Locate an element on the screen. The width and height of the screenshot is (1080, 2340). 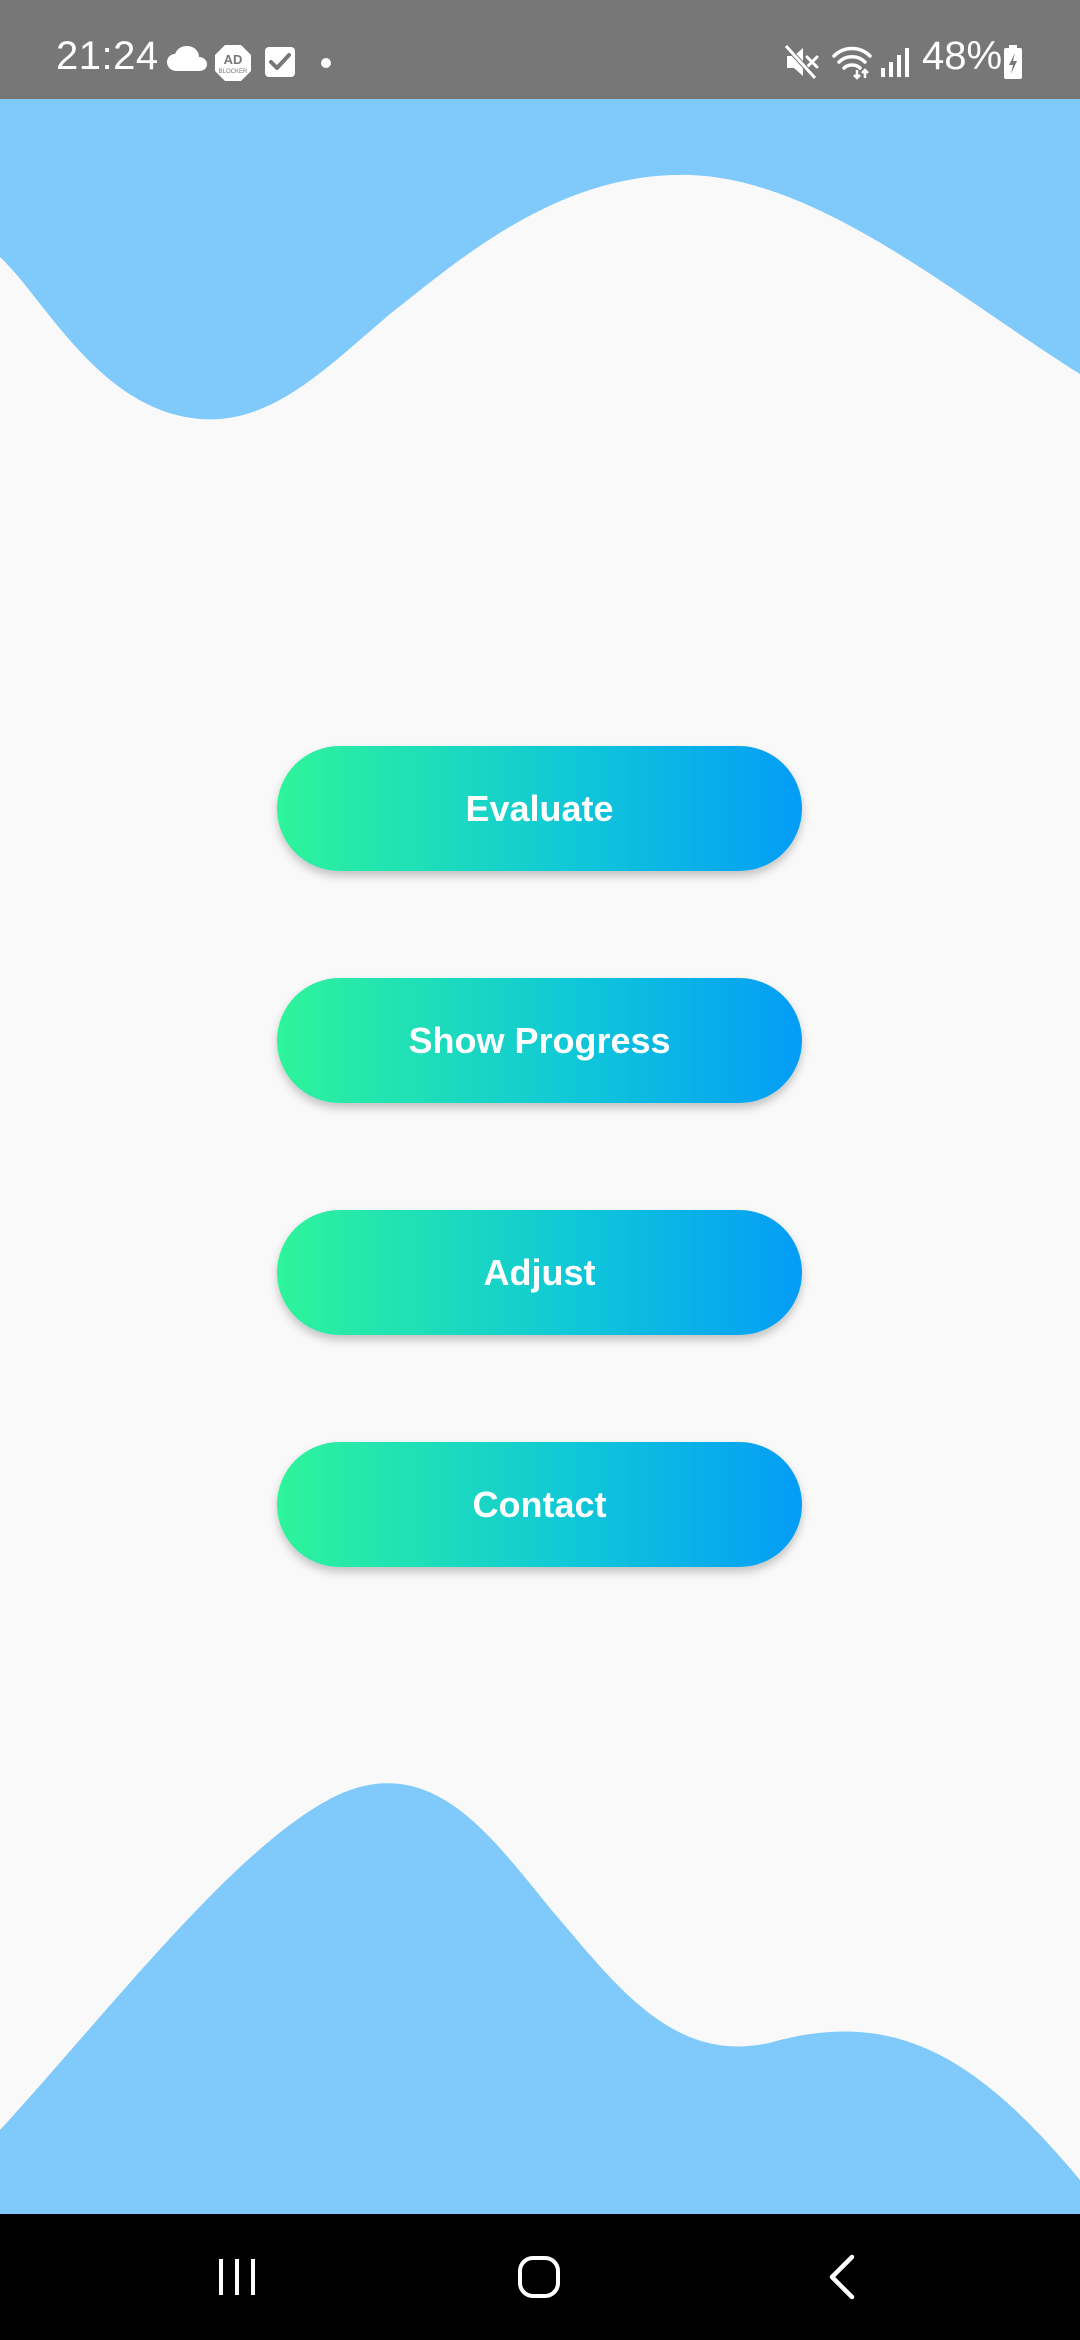
wifi-icon is located at coordinates (852, 63).